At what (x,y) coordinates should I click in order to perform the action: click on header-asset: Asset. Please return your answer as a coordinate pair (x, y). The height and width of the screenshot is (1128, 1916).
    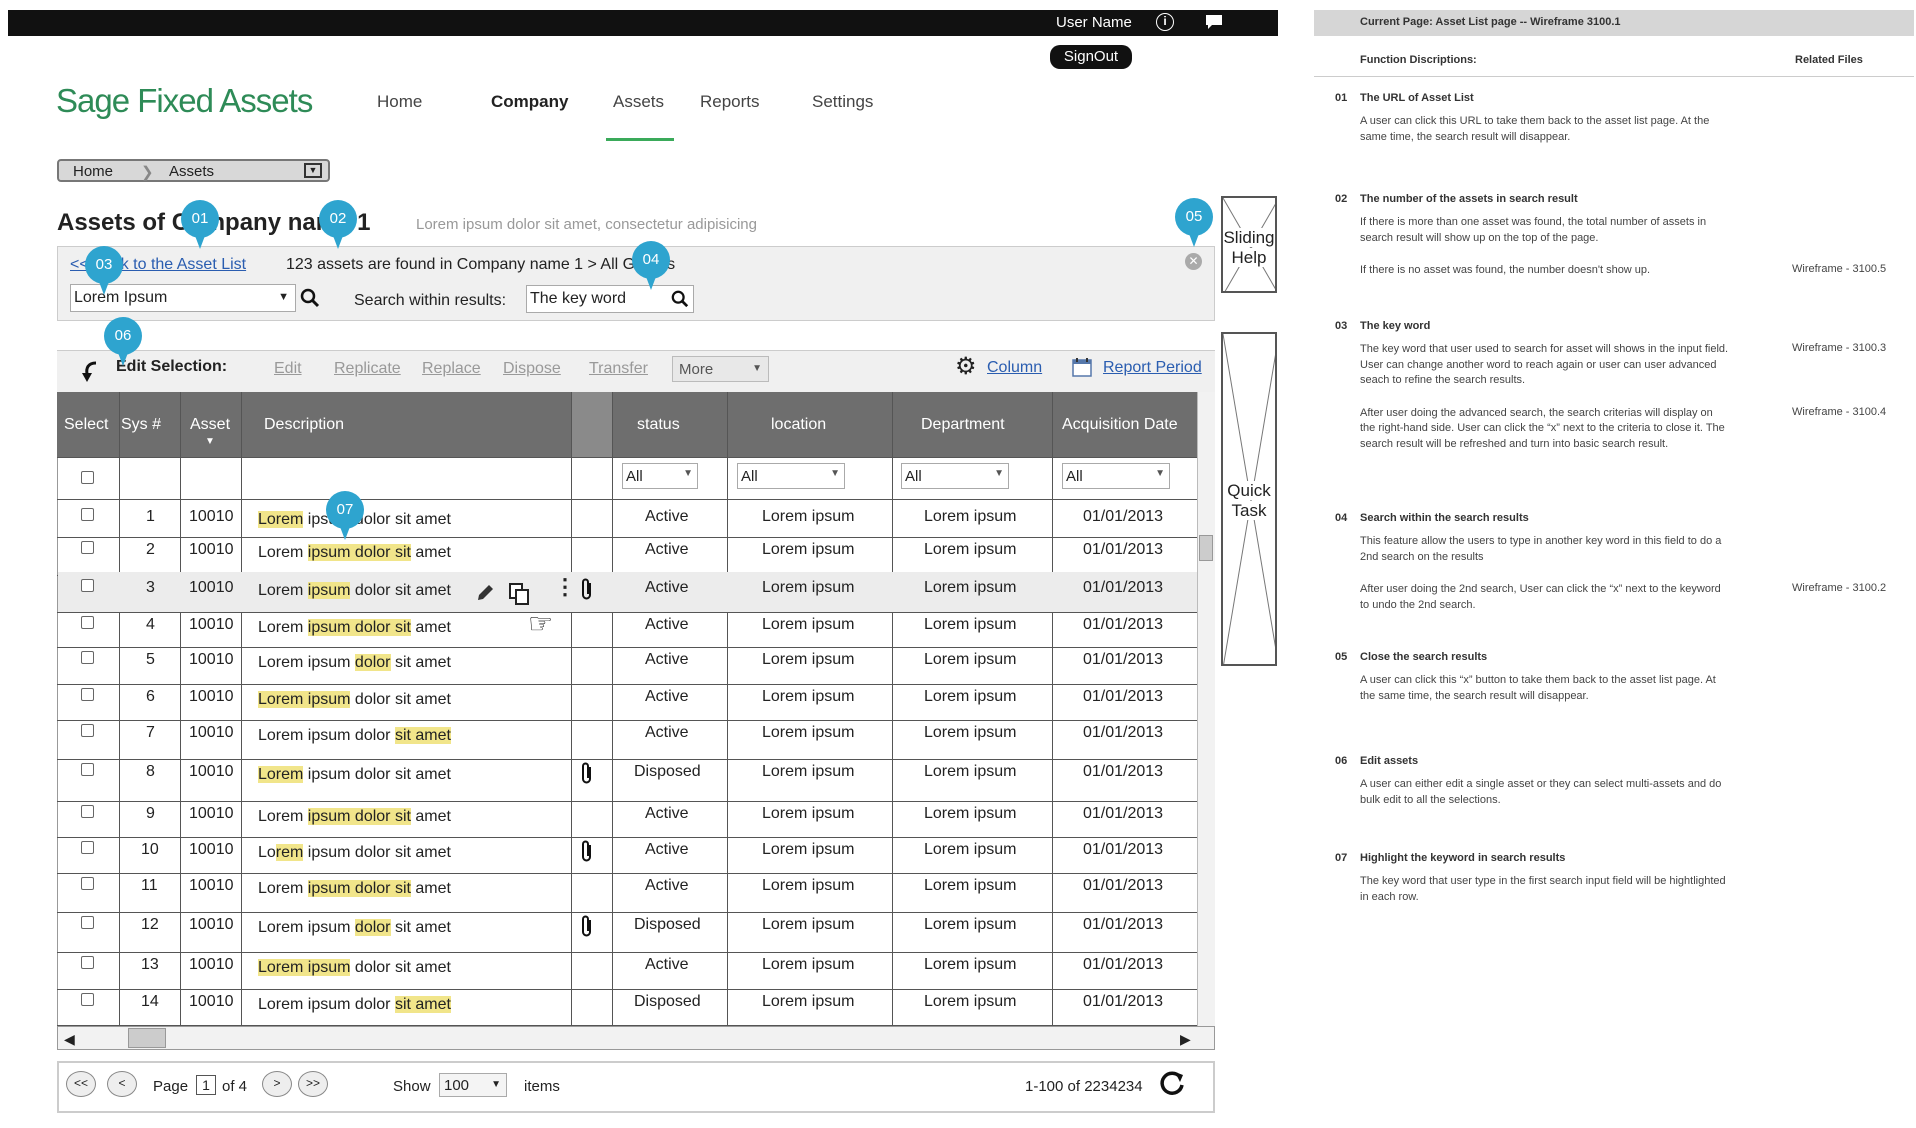
    Looking at the image, I should click on (210, 425).